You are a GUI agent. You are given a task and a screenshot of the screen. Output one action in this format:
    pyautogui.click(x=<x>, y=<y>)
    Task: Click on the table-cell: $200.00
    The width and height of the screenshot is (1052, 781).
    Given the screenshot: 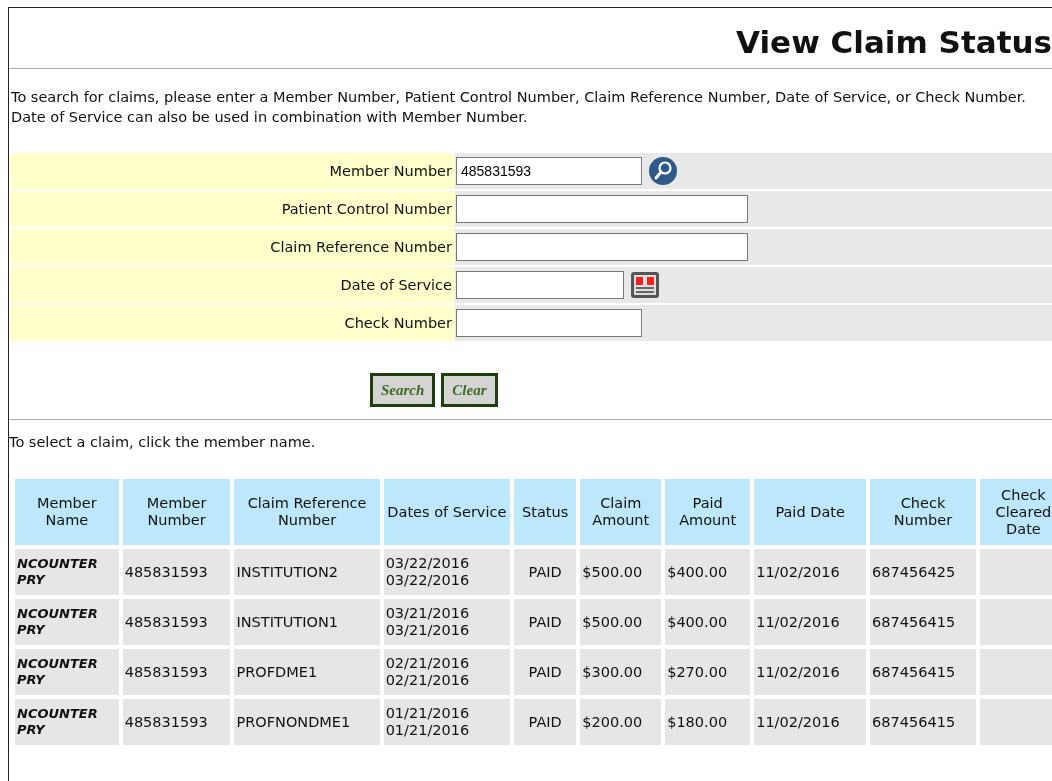 What is the action you would take?
    pyautogui.click(x=621, y=722)
    